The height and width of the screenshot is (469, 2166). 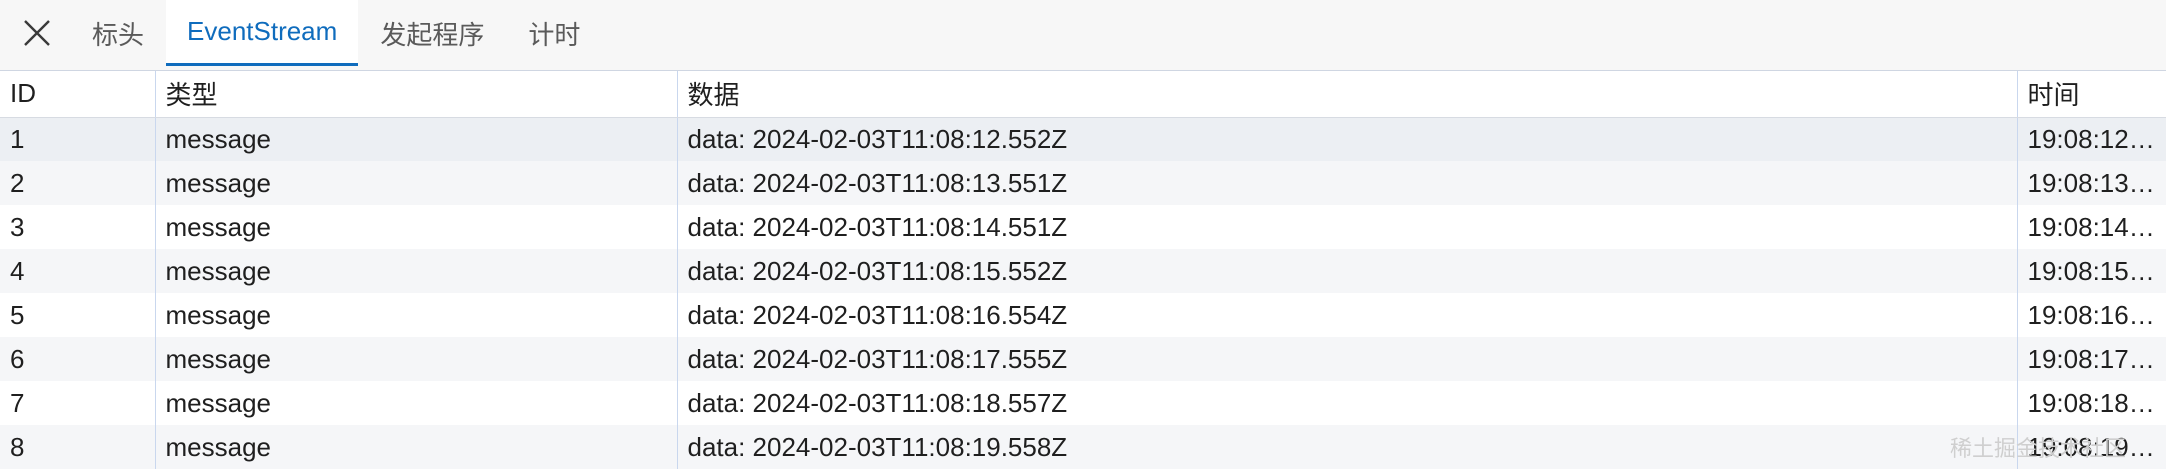 What do you see at coordinates (78, 139) in the screenshot?
I see `cell-id: 1` at bounding box center [78, 139].